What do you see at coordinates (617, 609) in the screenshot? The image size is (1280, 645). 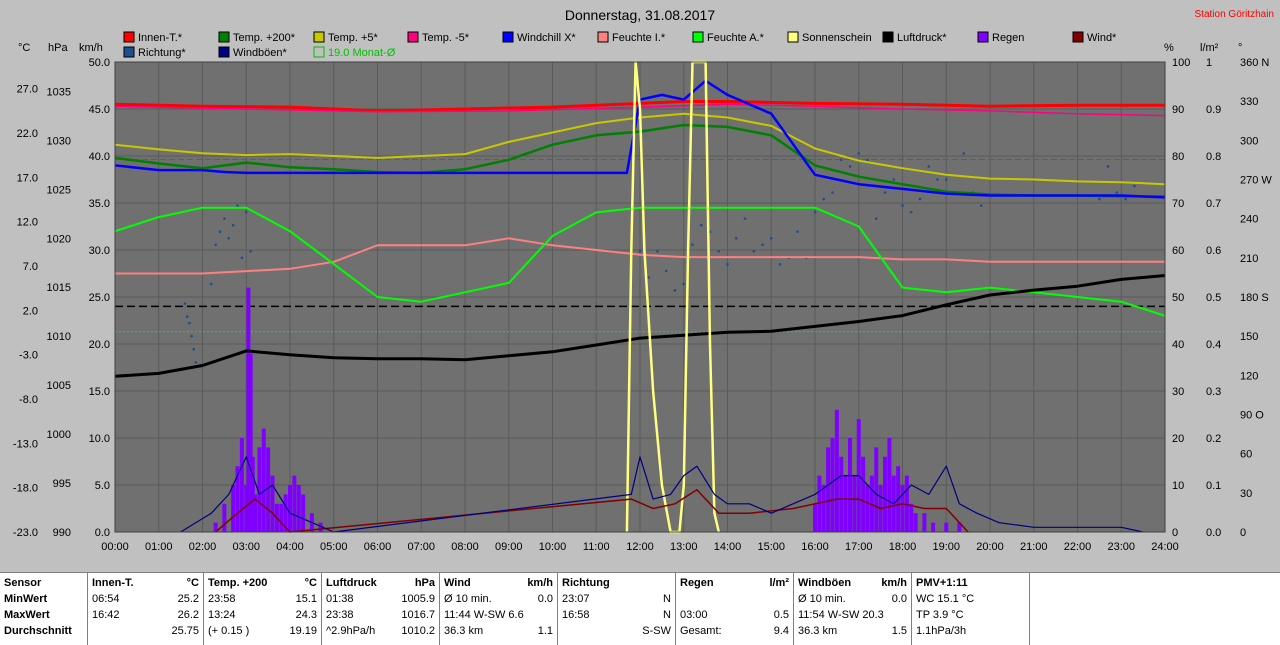 I see `summary-col-4: Richtung 23:07 N 16:58 N S-SW` at bounding box center [617, 609].